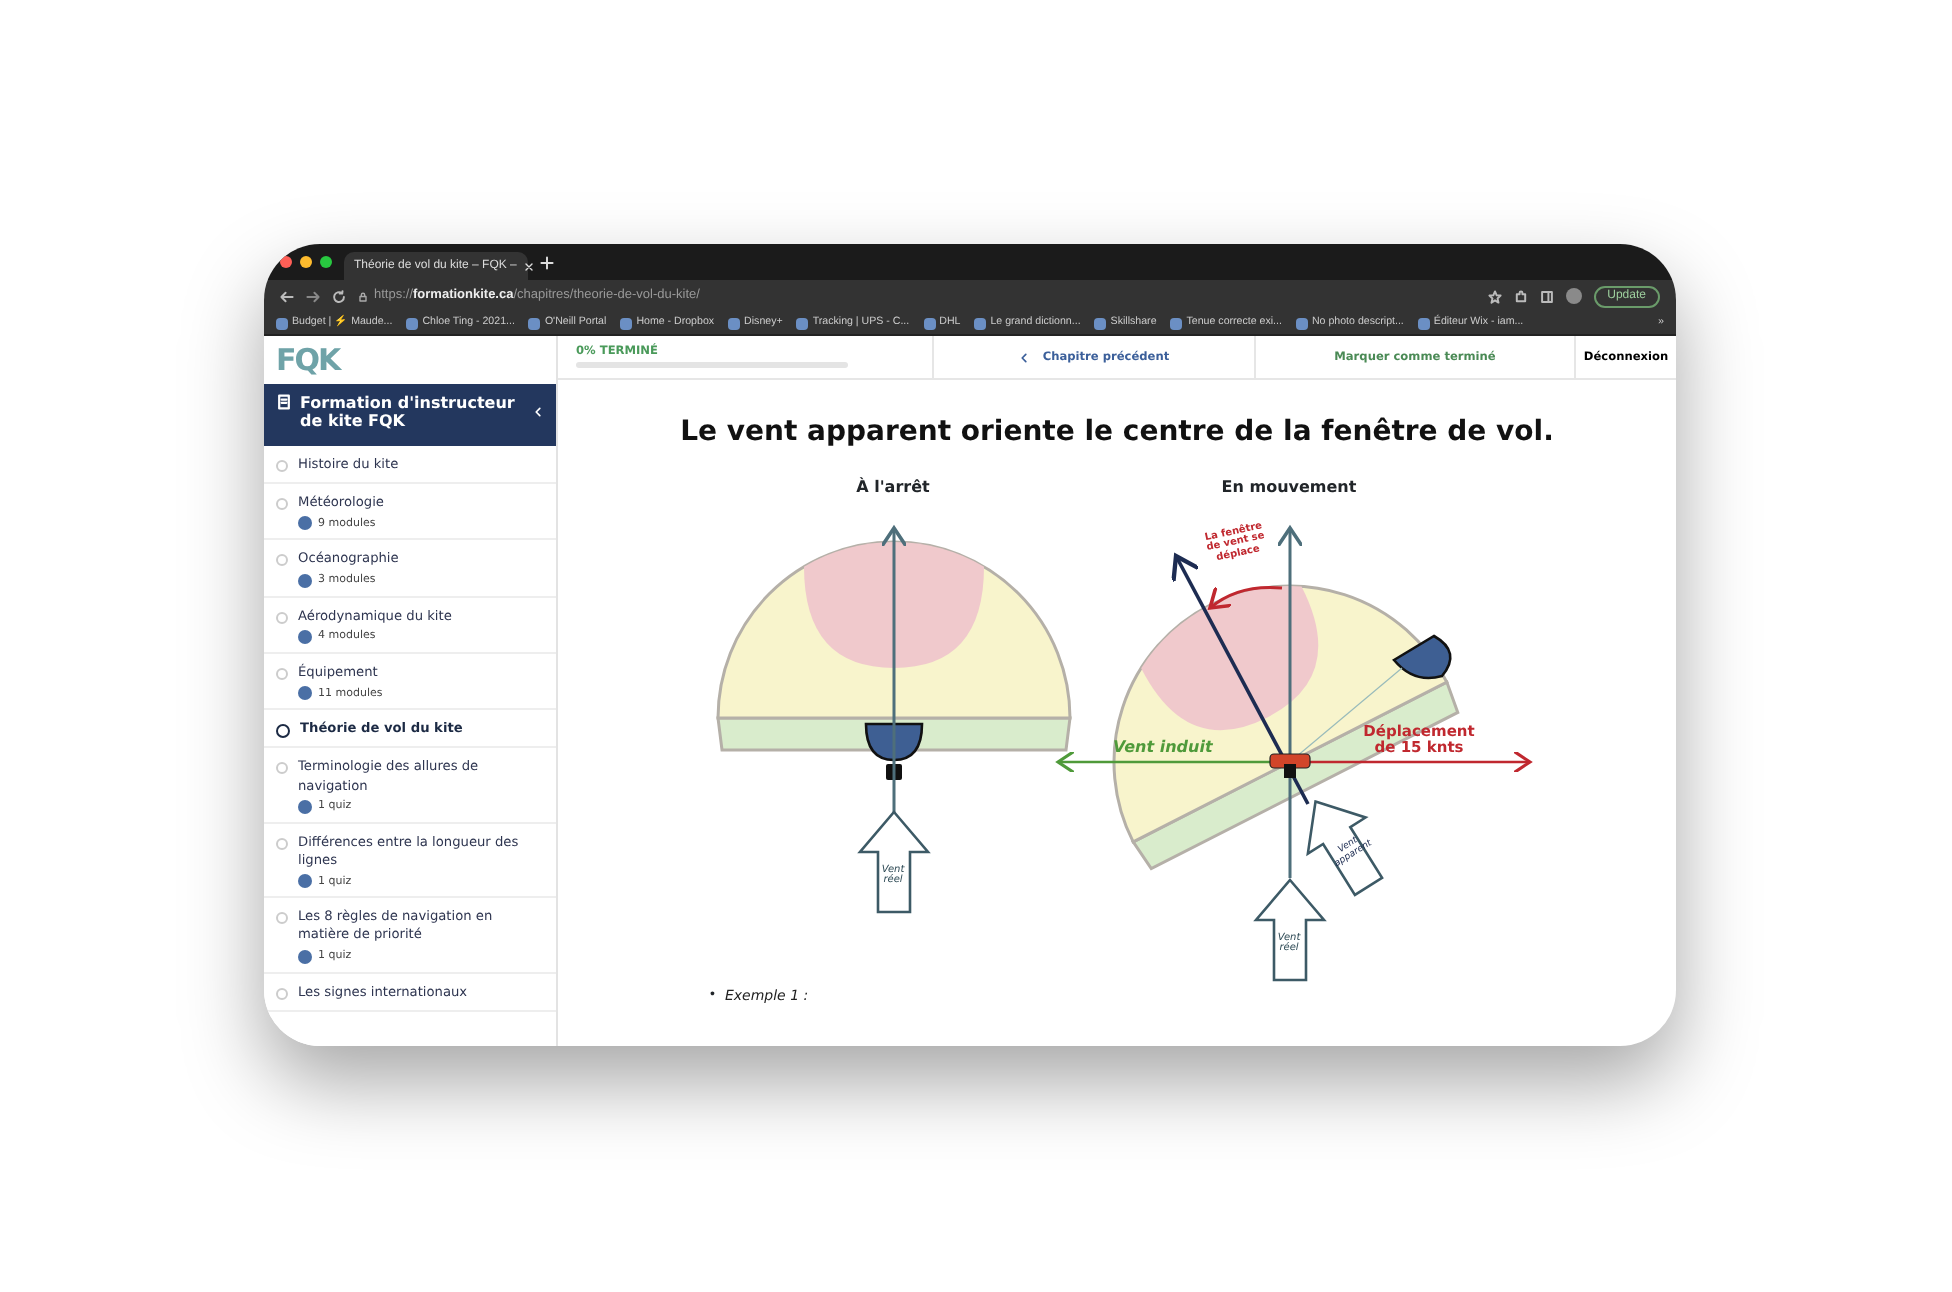 Image resolution: width=1952 pixels, height=1292 pixels. I want to click on close-window-icon, so click(286, 262).